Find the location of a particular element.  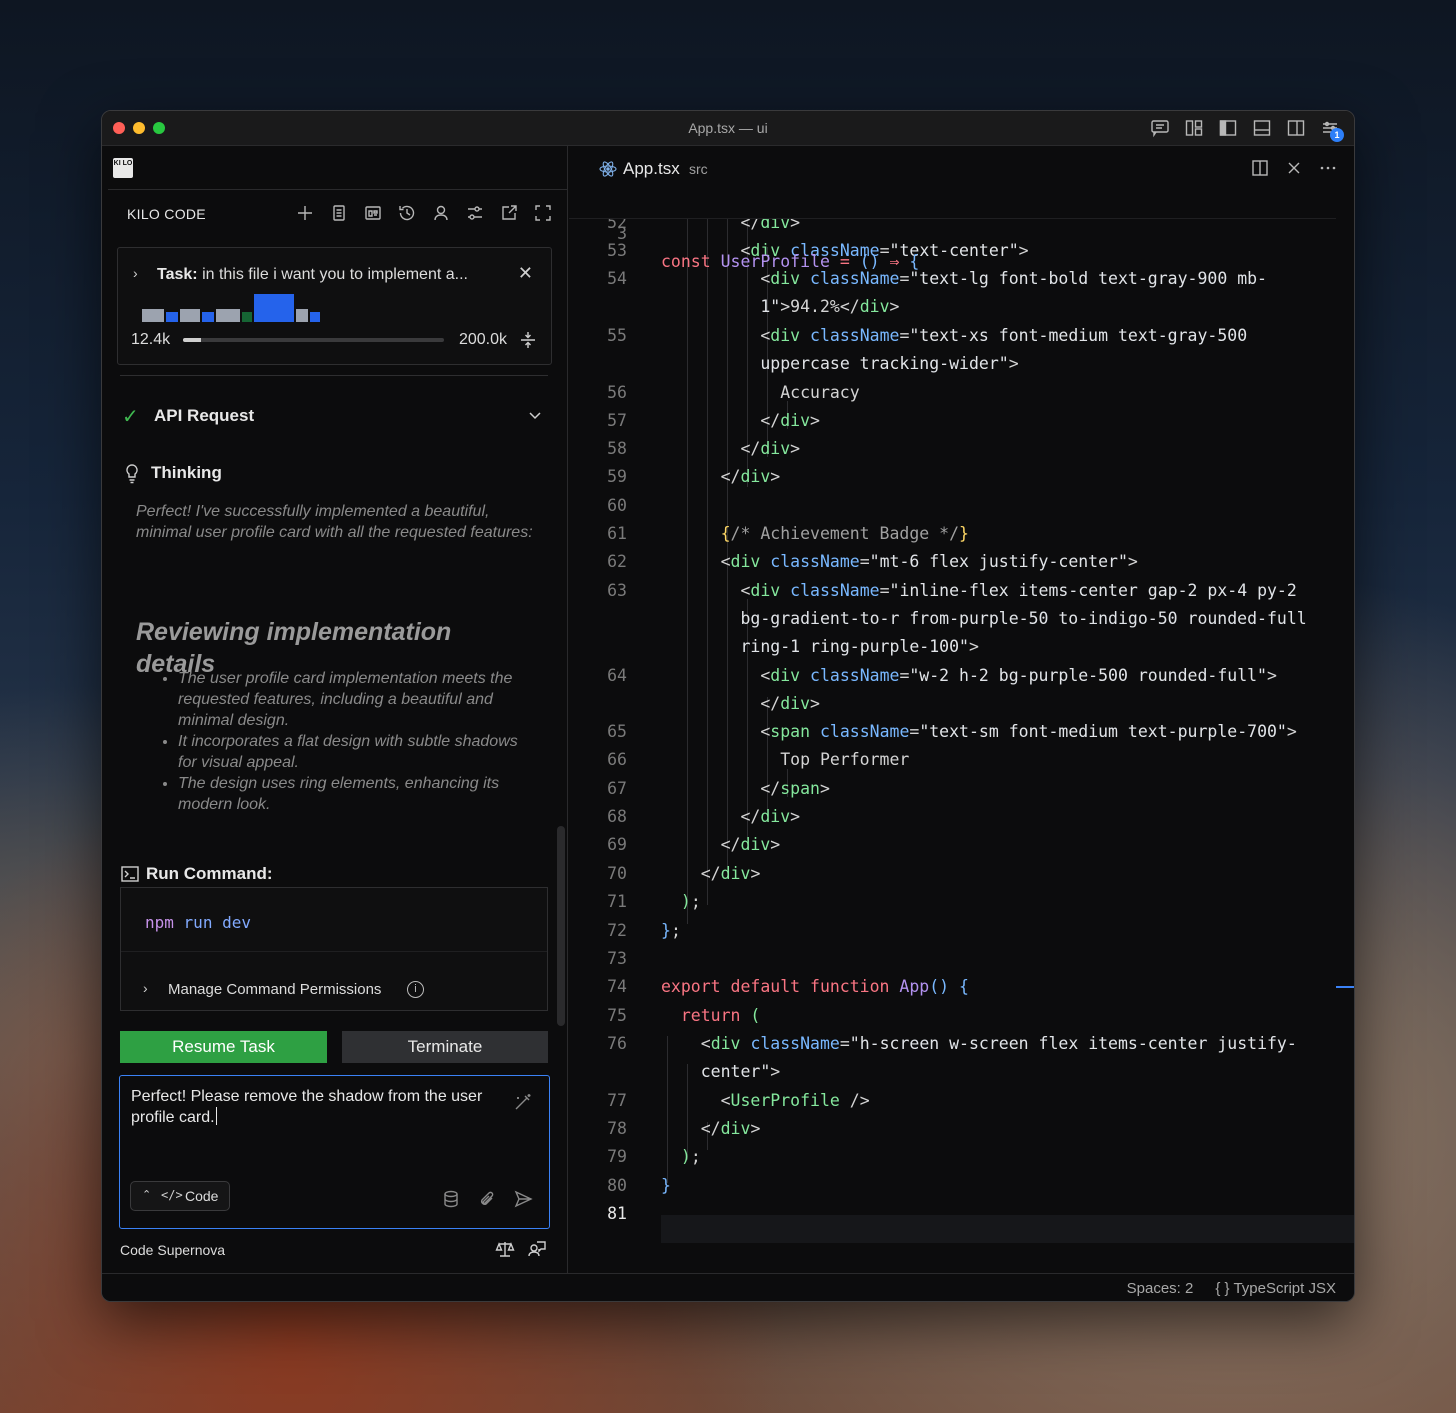

context-used: 12.4k is located at coordinates (151, 339).